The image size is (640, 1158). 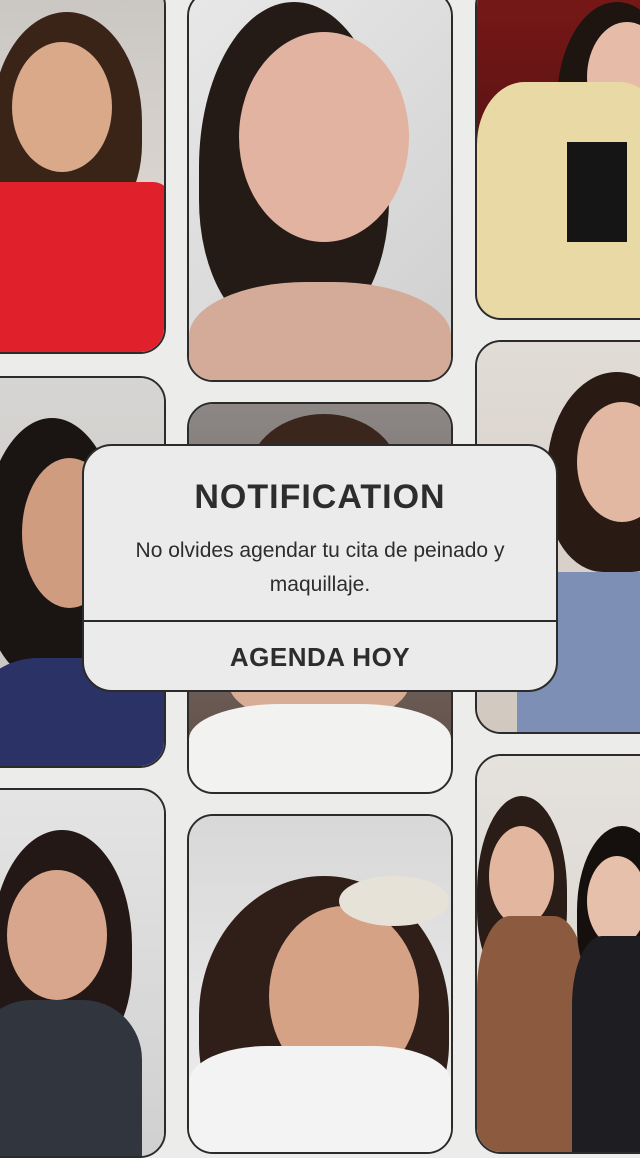 I want to click on photo-satin-robe, so click(x=557, y=160).